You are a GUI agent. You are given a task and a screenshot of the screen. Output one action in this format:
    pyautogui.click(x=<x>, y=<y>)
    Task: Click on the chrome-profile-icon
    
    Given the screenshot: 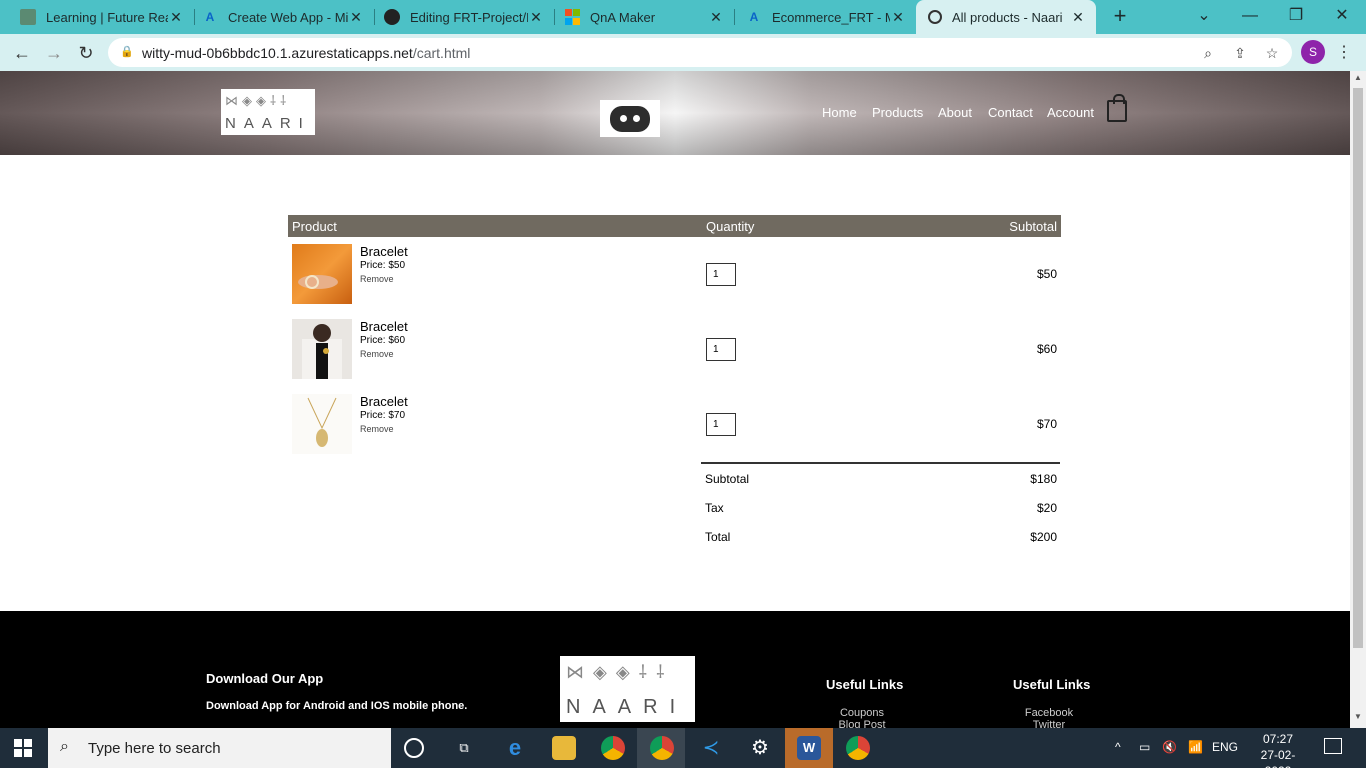 What is the action you would take?
    pyautogui.click(x=662, y=748)
    